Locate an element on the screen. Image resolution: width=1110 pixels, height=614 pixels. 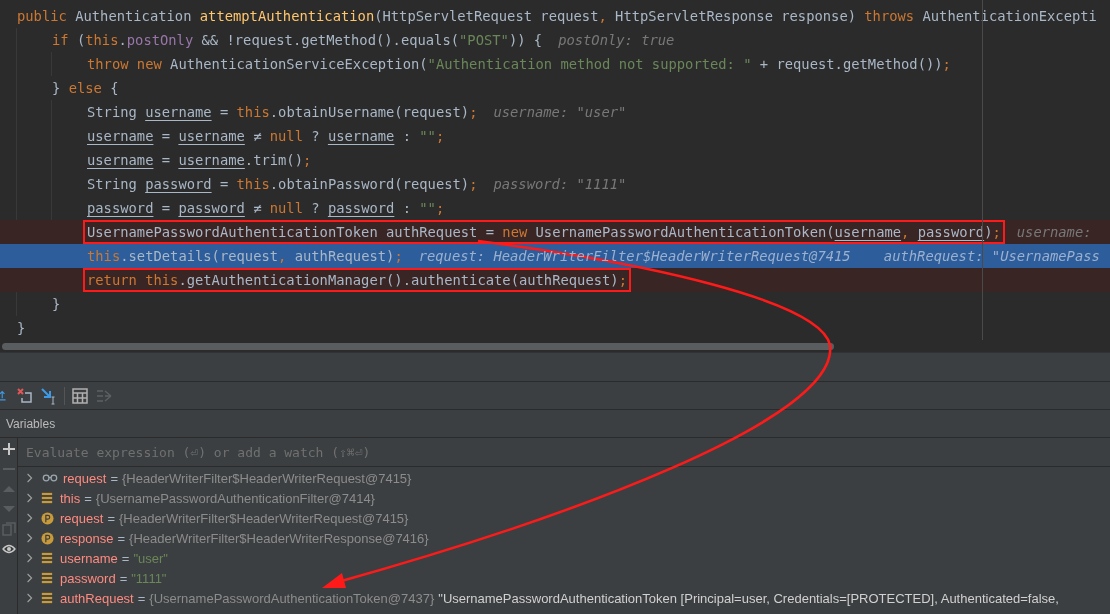
inline-value-hint: postOnly: true is located at coordinates (616, 40).